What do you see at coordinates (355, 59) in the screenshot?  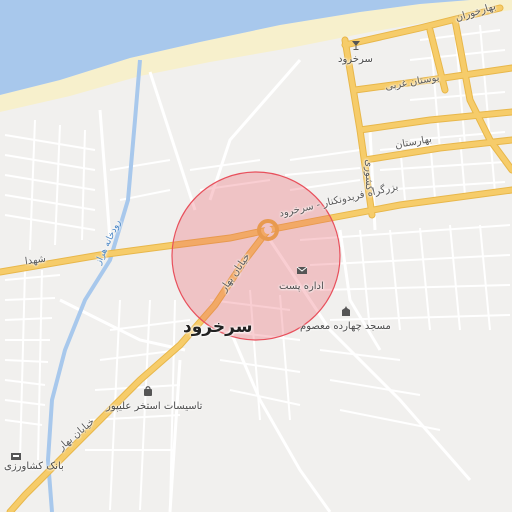 I see `bar-label: سرخرود` at bounding box center [355, 59].